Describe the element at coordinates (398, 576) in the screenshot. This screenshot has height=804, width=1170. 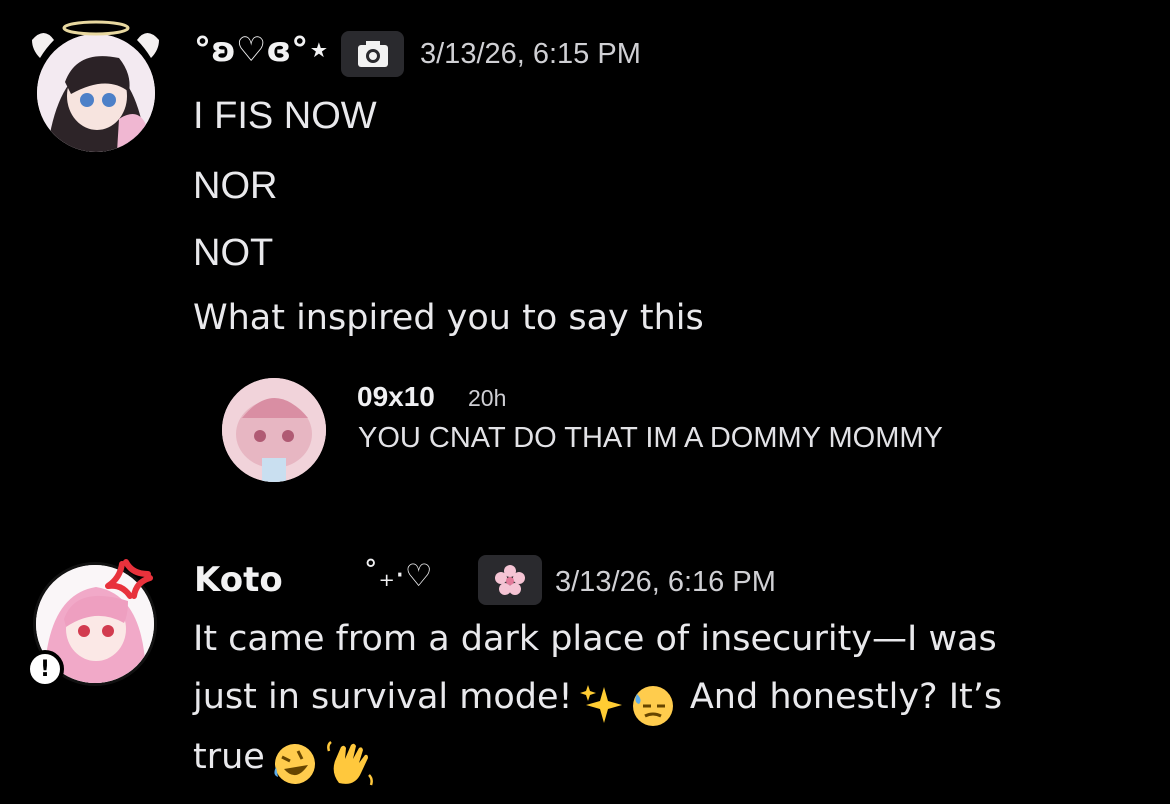
I see `name-decoration: ˚₊‧♡` at that location.